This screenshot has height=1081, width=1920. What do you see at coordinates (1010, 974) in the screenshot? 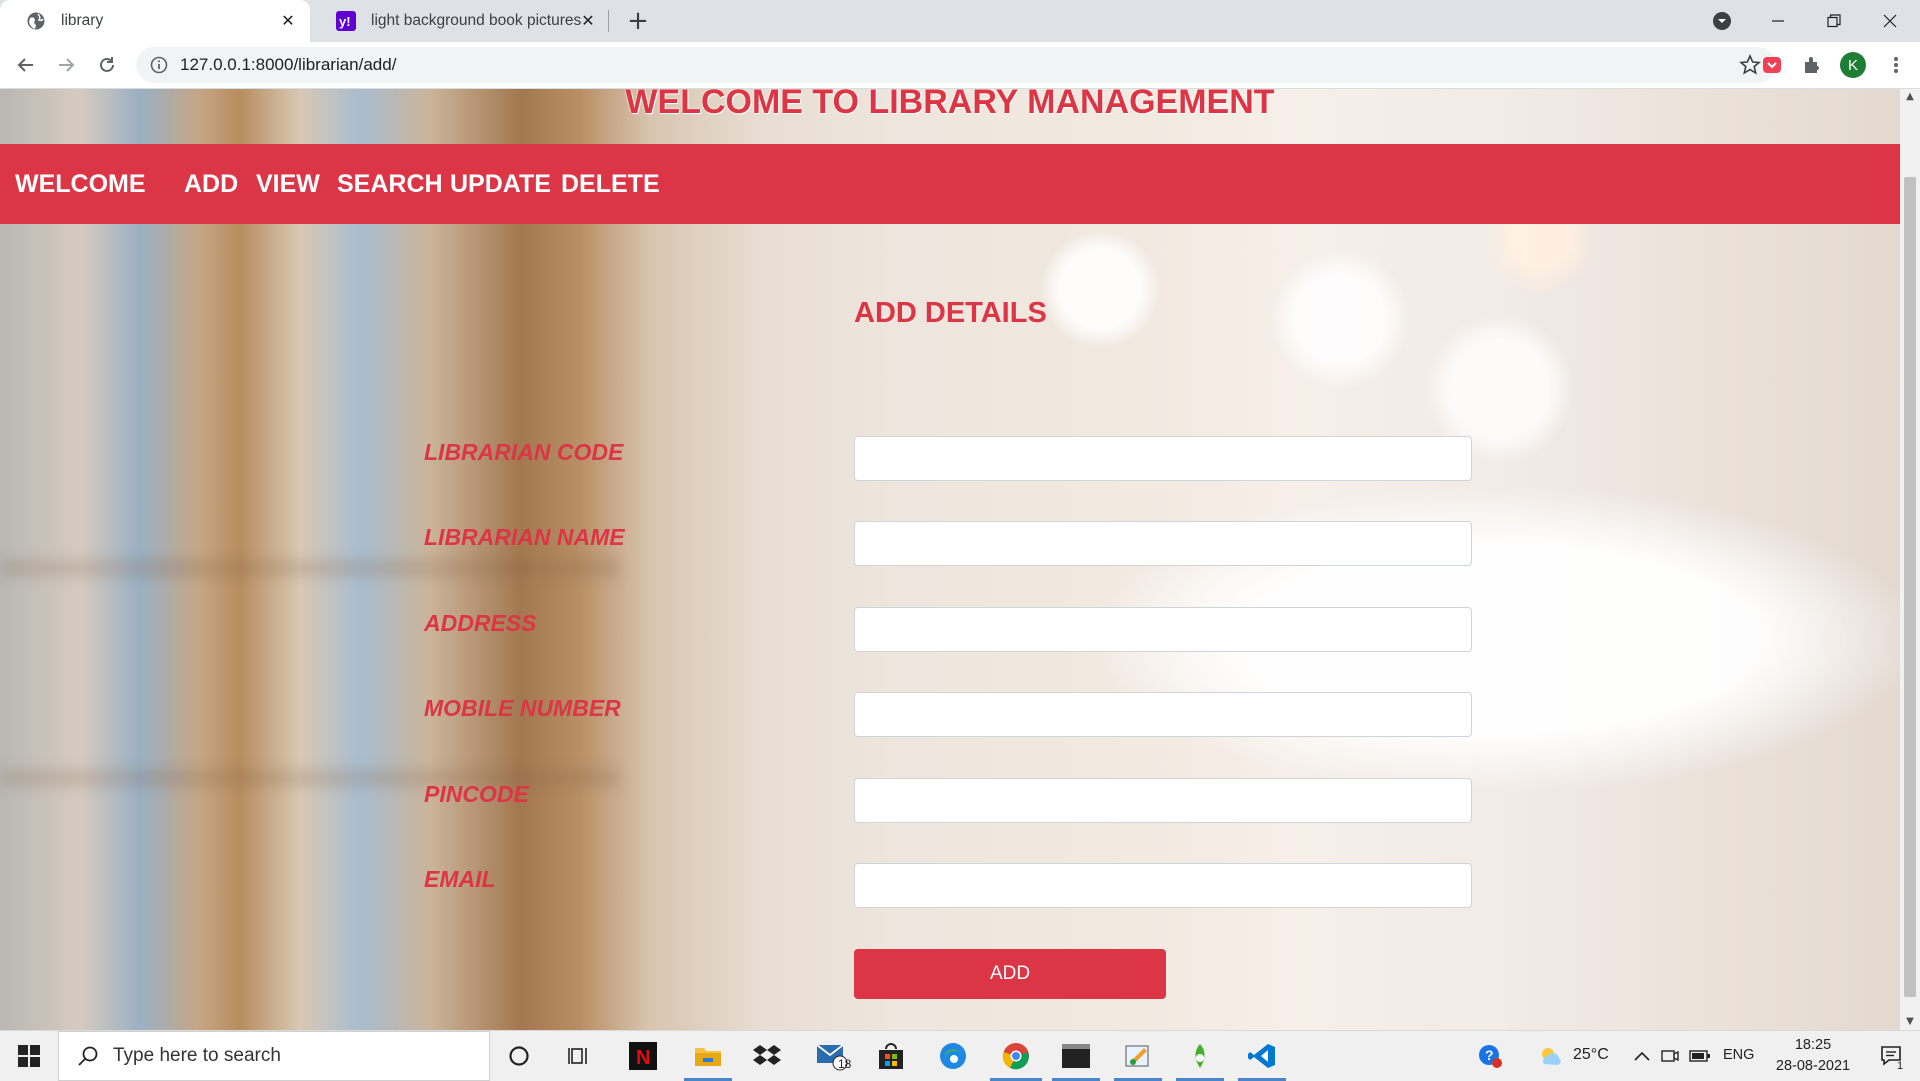
I see `add-button: ADD` at bounding box center [1010, 974].